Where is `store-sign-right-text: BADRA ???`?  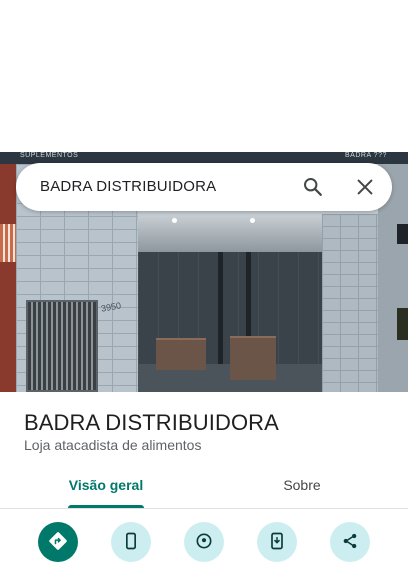 store-sign-right-text: BADRA ??? is located at coordinates (366, 155).